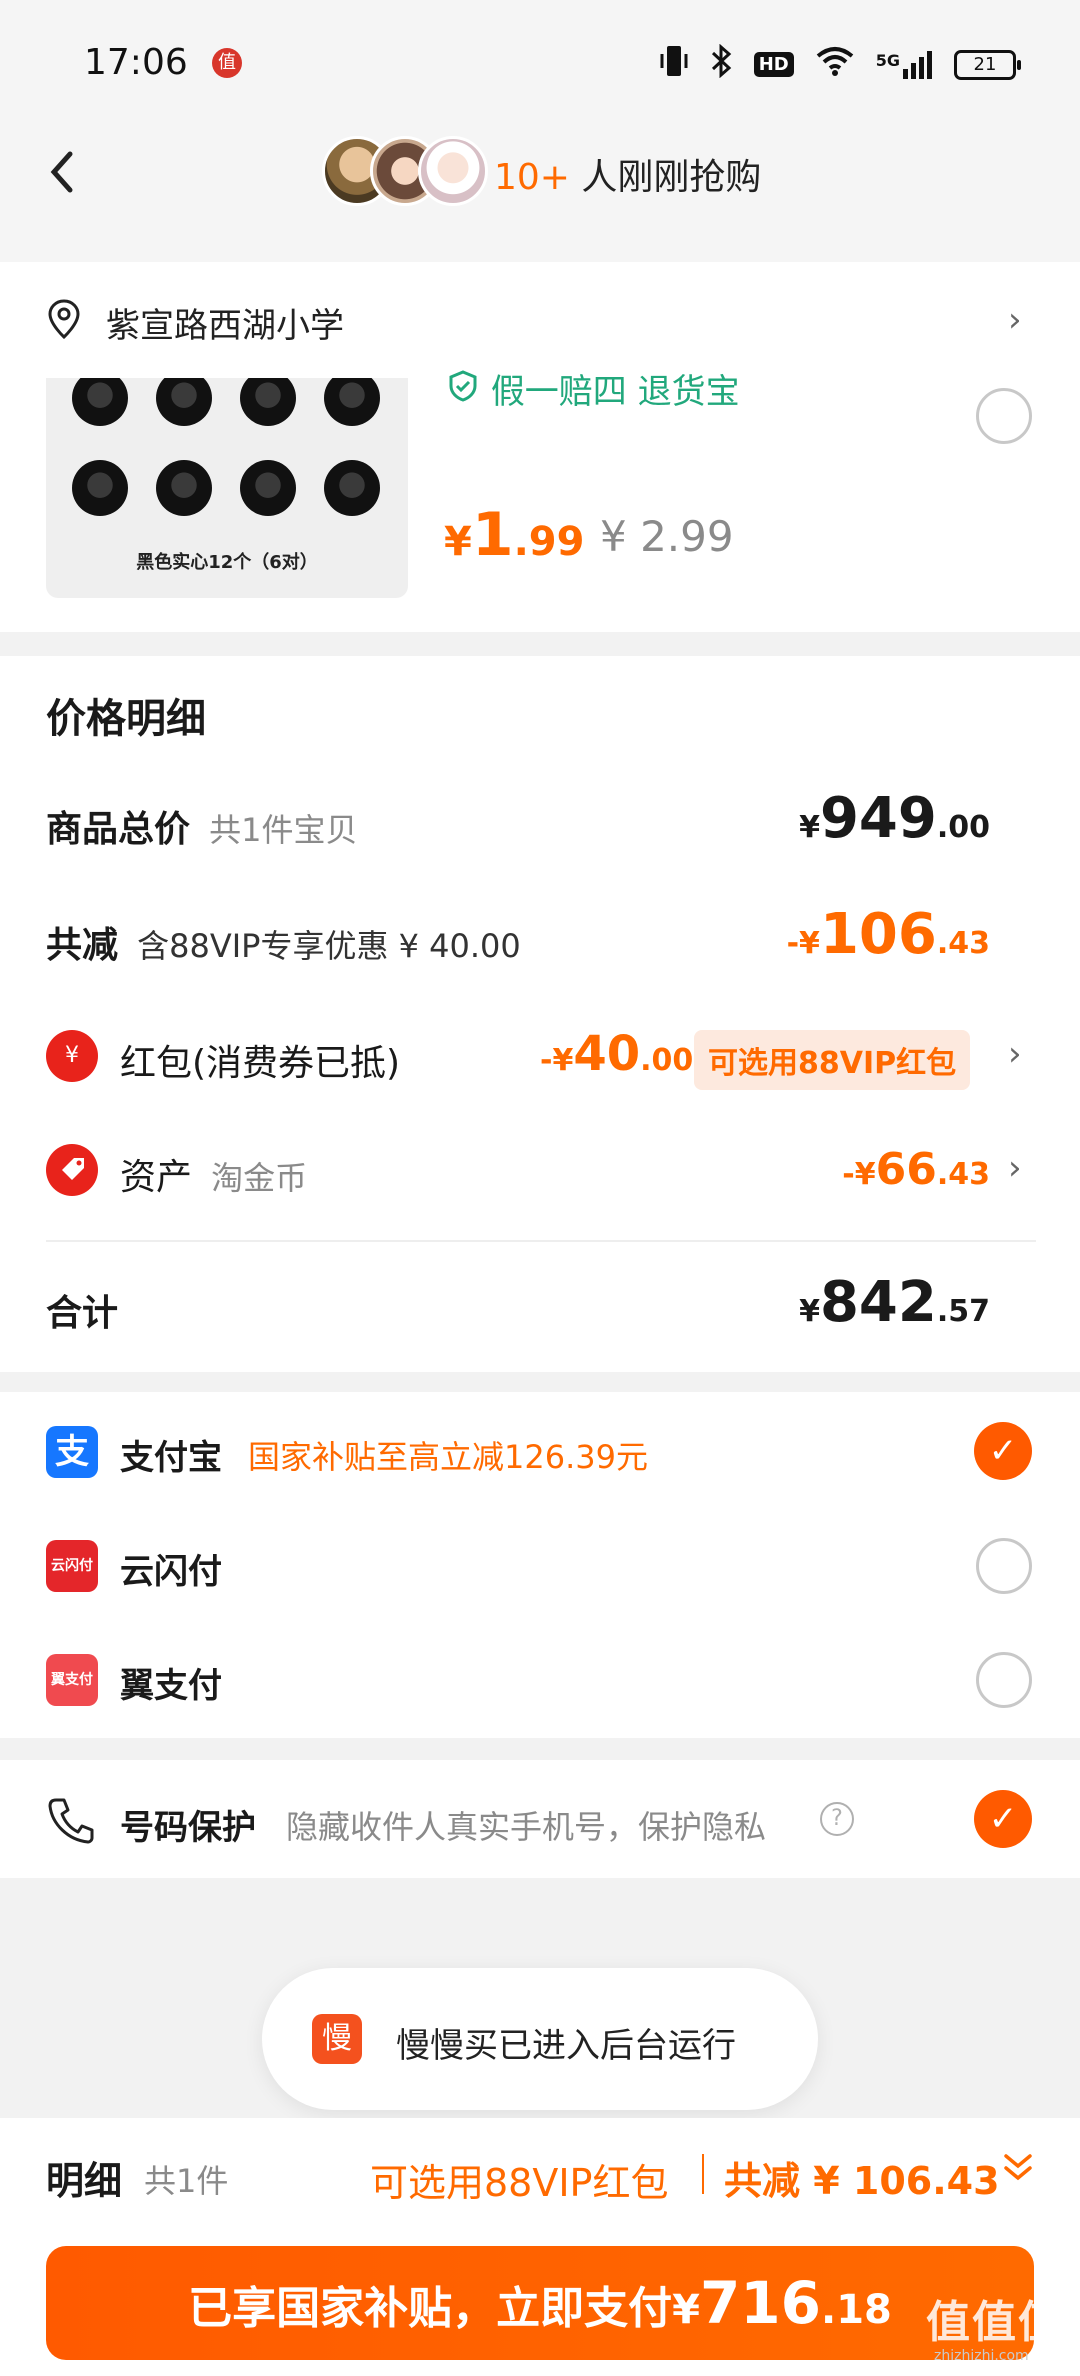 The height and width of the screenshot is (2376, 1080). Describe the element at coordinates (405, 171) in the screenshot. I see `buyer-avatars` at that location.